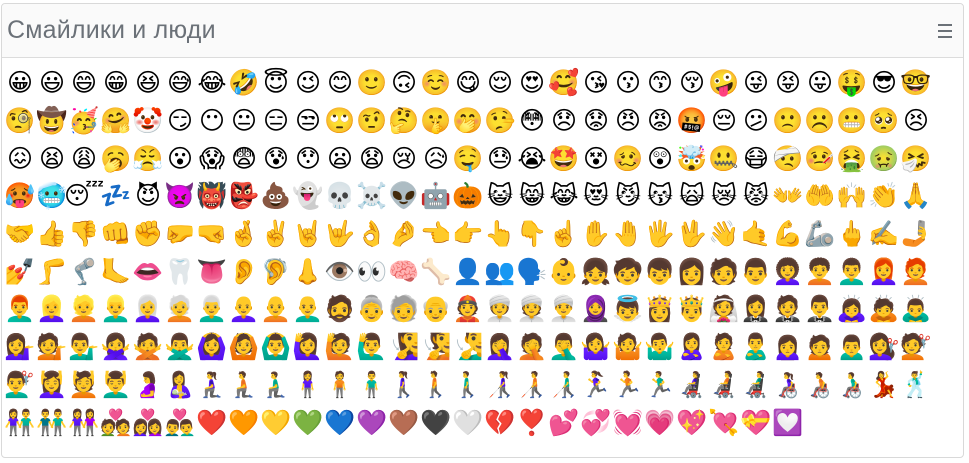 Image resolution: width=969 pixels, height=463 pixels. Describe the element at coordinates (340, 121) in the screenshot. I see `emoji-item: 🙄` at that location.